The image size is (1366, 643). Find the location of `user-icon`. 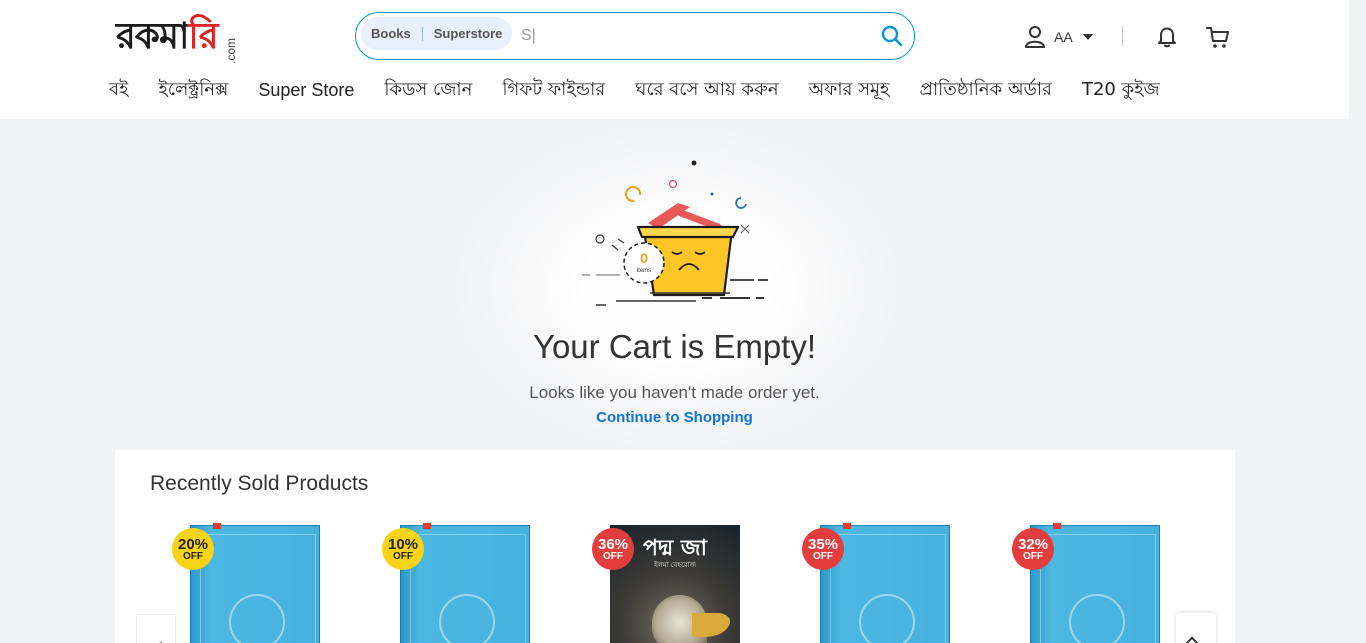

user-icon is located at coordinates (1035, 37).